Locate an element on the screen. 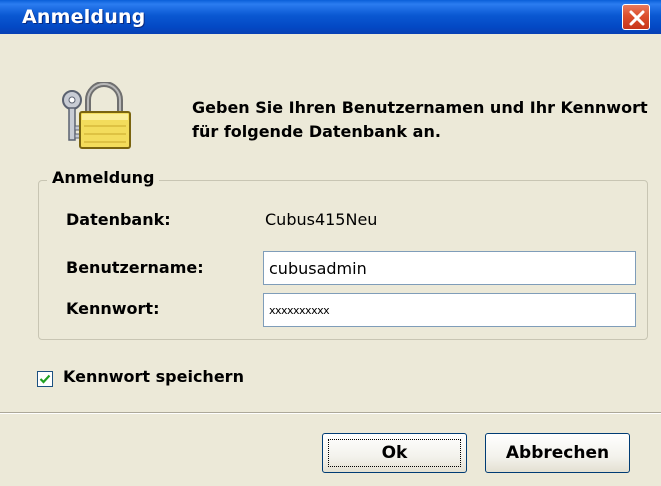 The height and width of the screenshot is (486, 661). password-label-text: Kennwort: is located at coordinates (113, 308).